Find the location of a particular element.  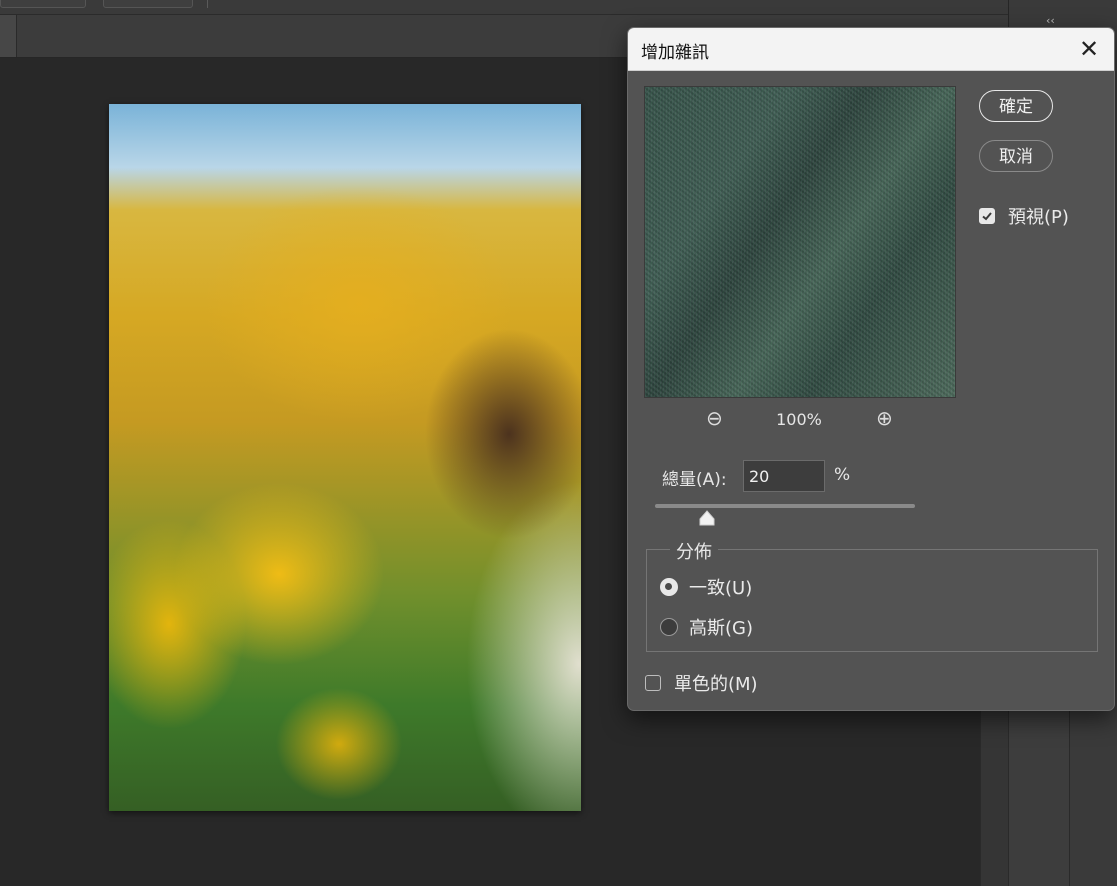

dialog-titlebar: 增加雜訊 ✕ is located at coordinates (871, 49).